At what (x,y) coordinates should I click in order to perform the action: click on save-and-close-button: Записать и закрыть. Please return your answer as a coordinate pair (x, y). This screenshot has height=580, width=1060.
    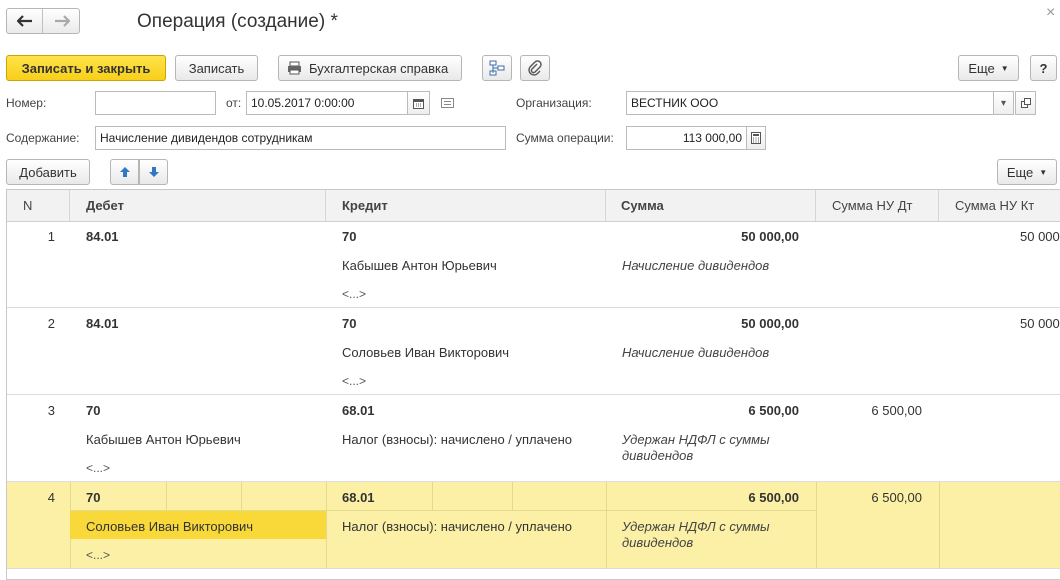
    Looking at the image, I should click on (86, 68).